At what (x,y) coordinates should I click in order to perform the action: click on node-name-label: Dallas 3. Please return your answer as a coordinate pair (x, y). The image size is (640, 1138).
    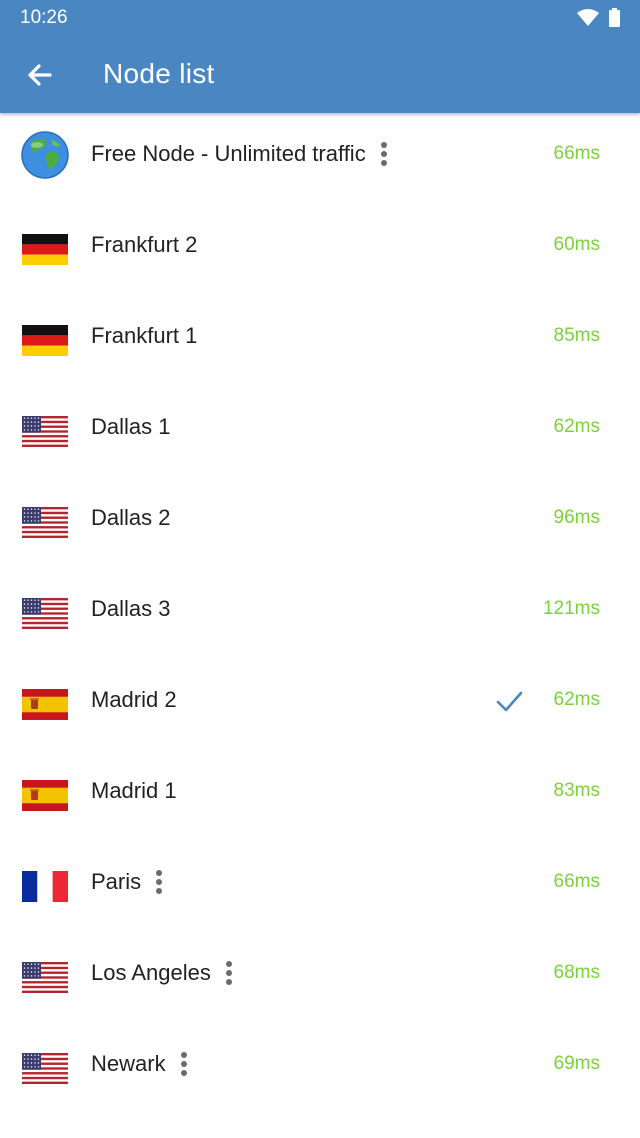
    Looking at the image, I should click on (131, 608).